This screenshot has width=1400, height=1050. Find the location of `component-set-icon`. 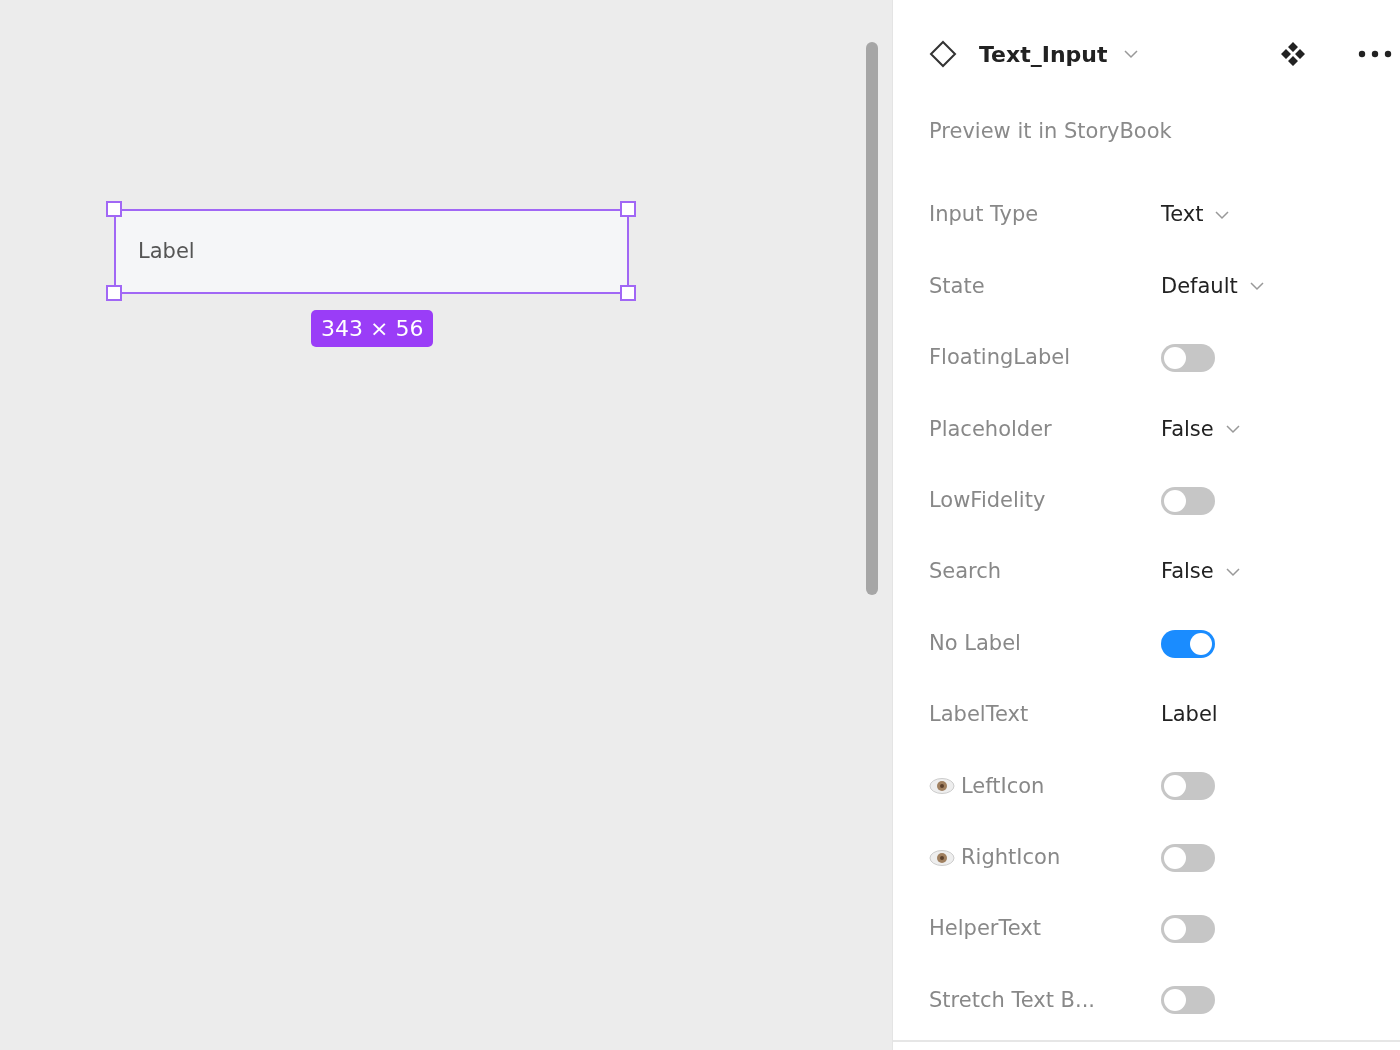

component-set-icon is located at coordinates (1293, 54).